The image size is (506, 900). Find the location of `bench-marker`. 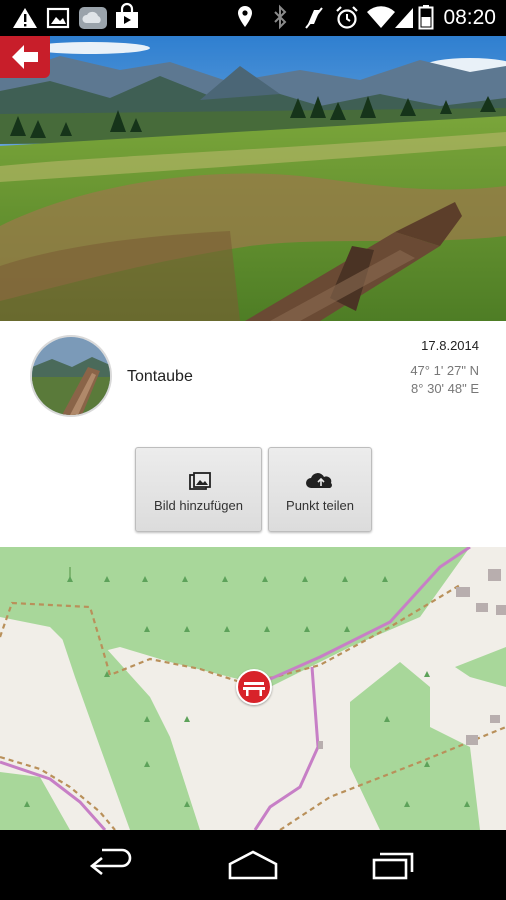

bench-marker is located at coordinates (254, 687).